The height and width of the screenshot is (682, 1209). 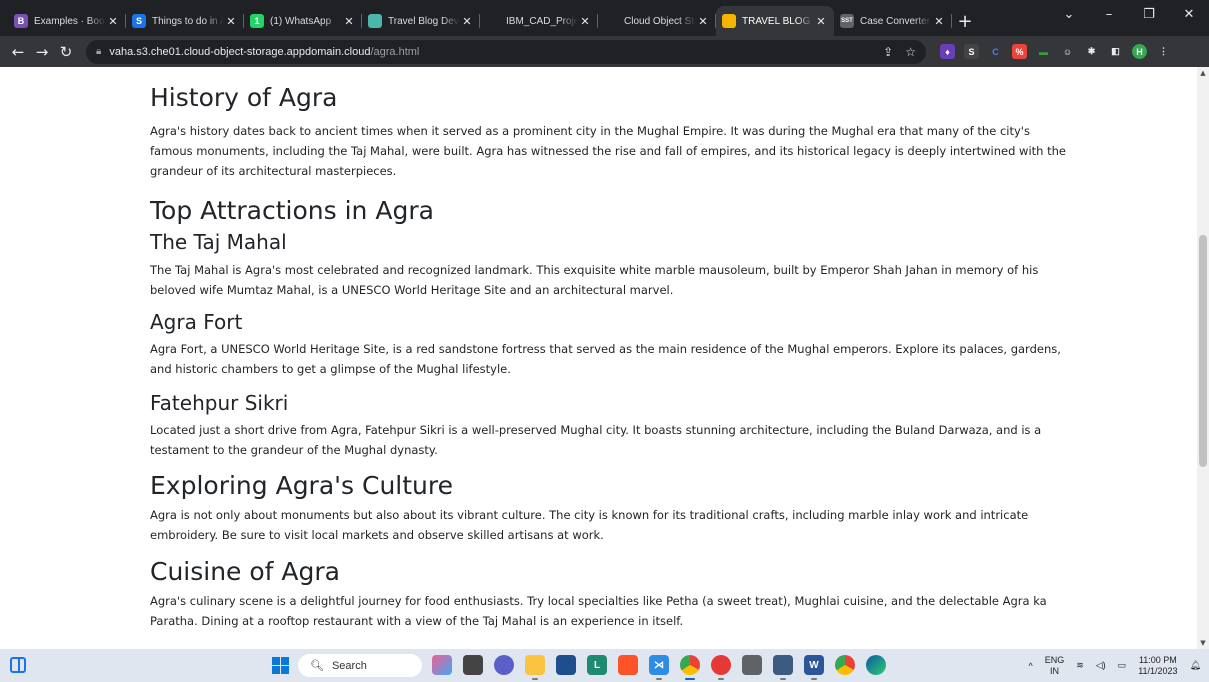 I want to click on extension-green-icon: ▬, so click(x=1043, y=51).